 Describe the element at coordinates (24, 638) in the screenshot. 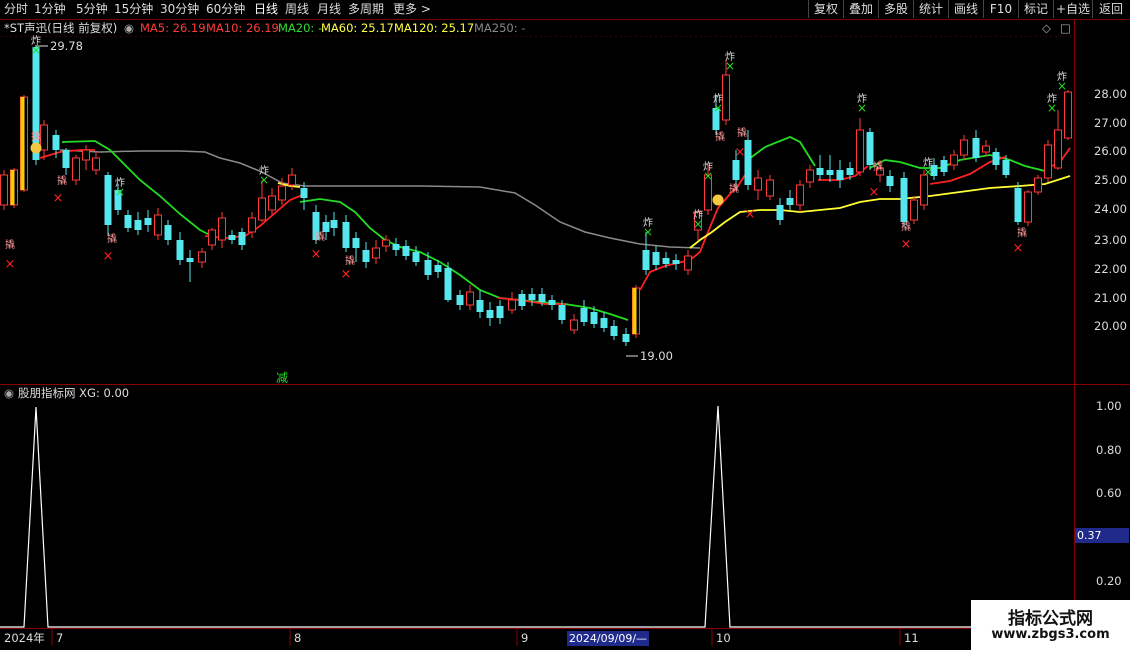

I see `year-label: 2024年` at that location.